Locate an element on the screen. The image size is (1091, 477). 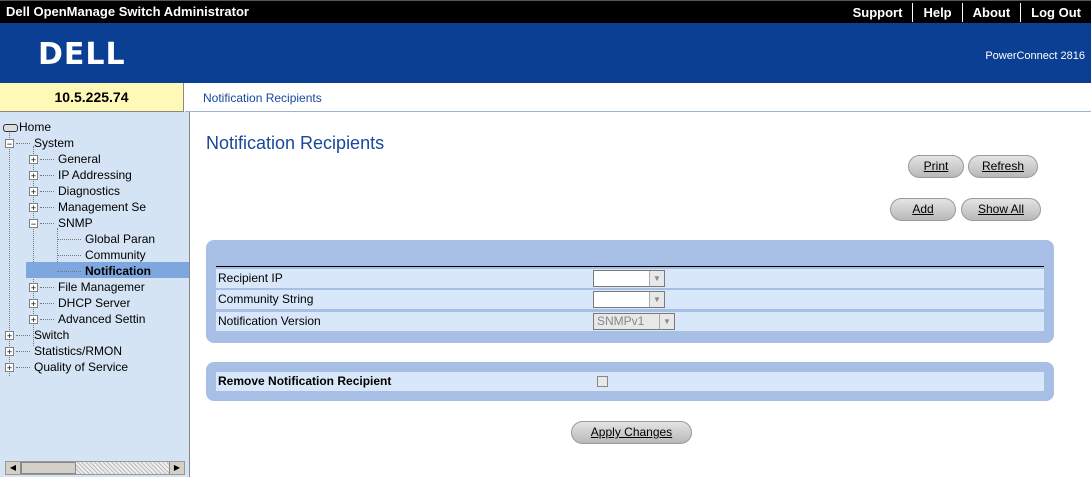
tree-label: SNMP is located at coordinates (75, 223).